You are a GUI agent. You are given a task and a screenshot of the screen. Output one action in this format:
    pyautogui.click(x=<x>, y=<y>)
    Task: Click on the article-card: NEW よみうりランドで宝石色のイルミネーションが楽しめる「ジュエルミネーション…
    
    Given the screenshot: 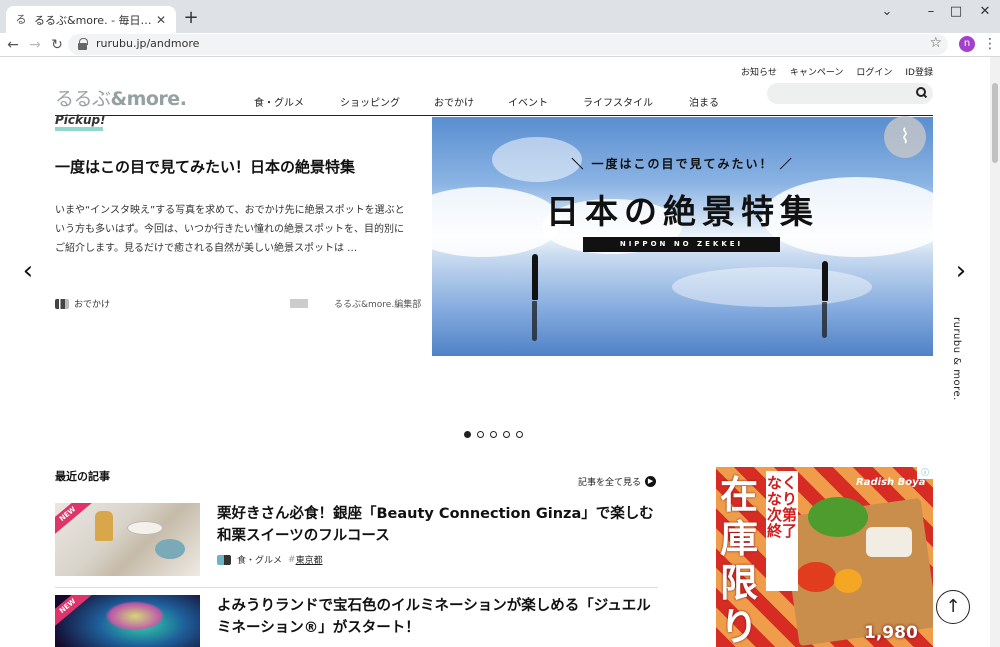 What is the action you would take?
    pyautogui.click(x=356, y=621)
    